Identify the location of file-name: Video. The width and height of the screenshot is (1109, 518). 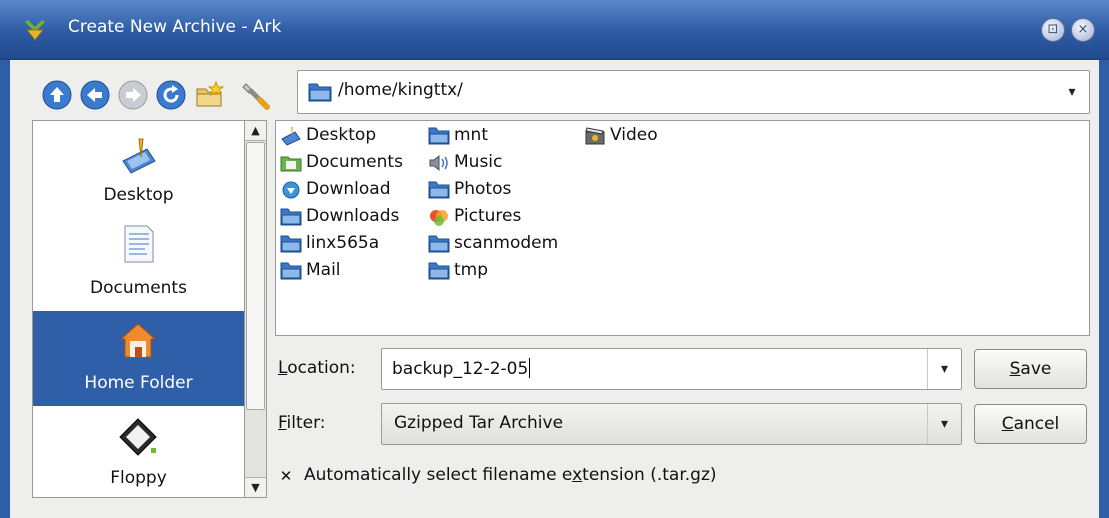
(634, 135).